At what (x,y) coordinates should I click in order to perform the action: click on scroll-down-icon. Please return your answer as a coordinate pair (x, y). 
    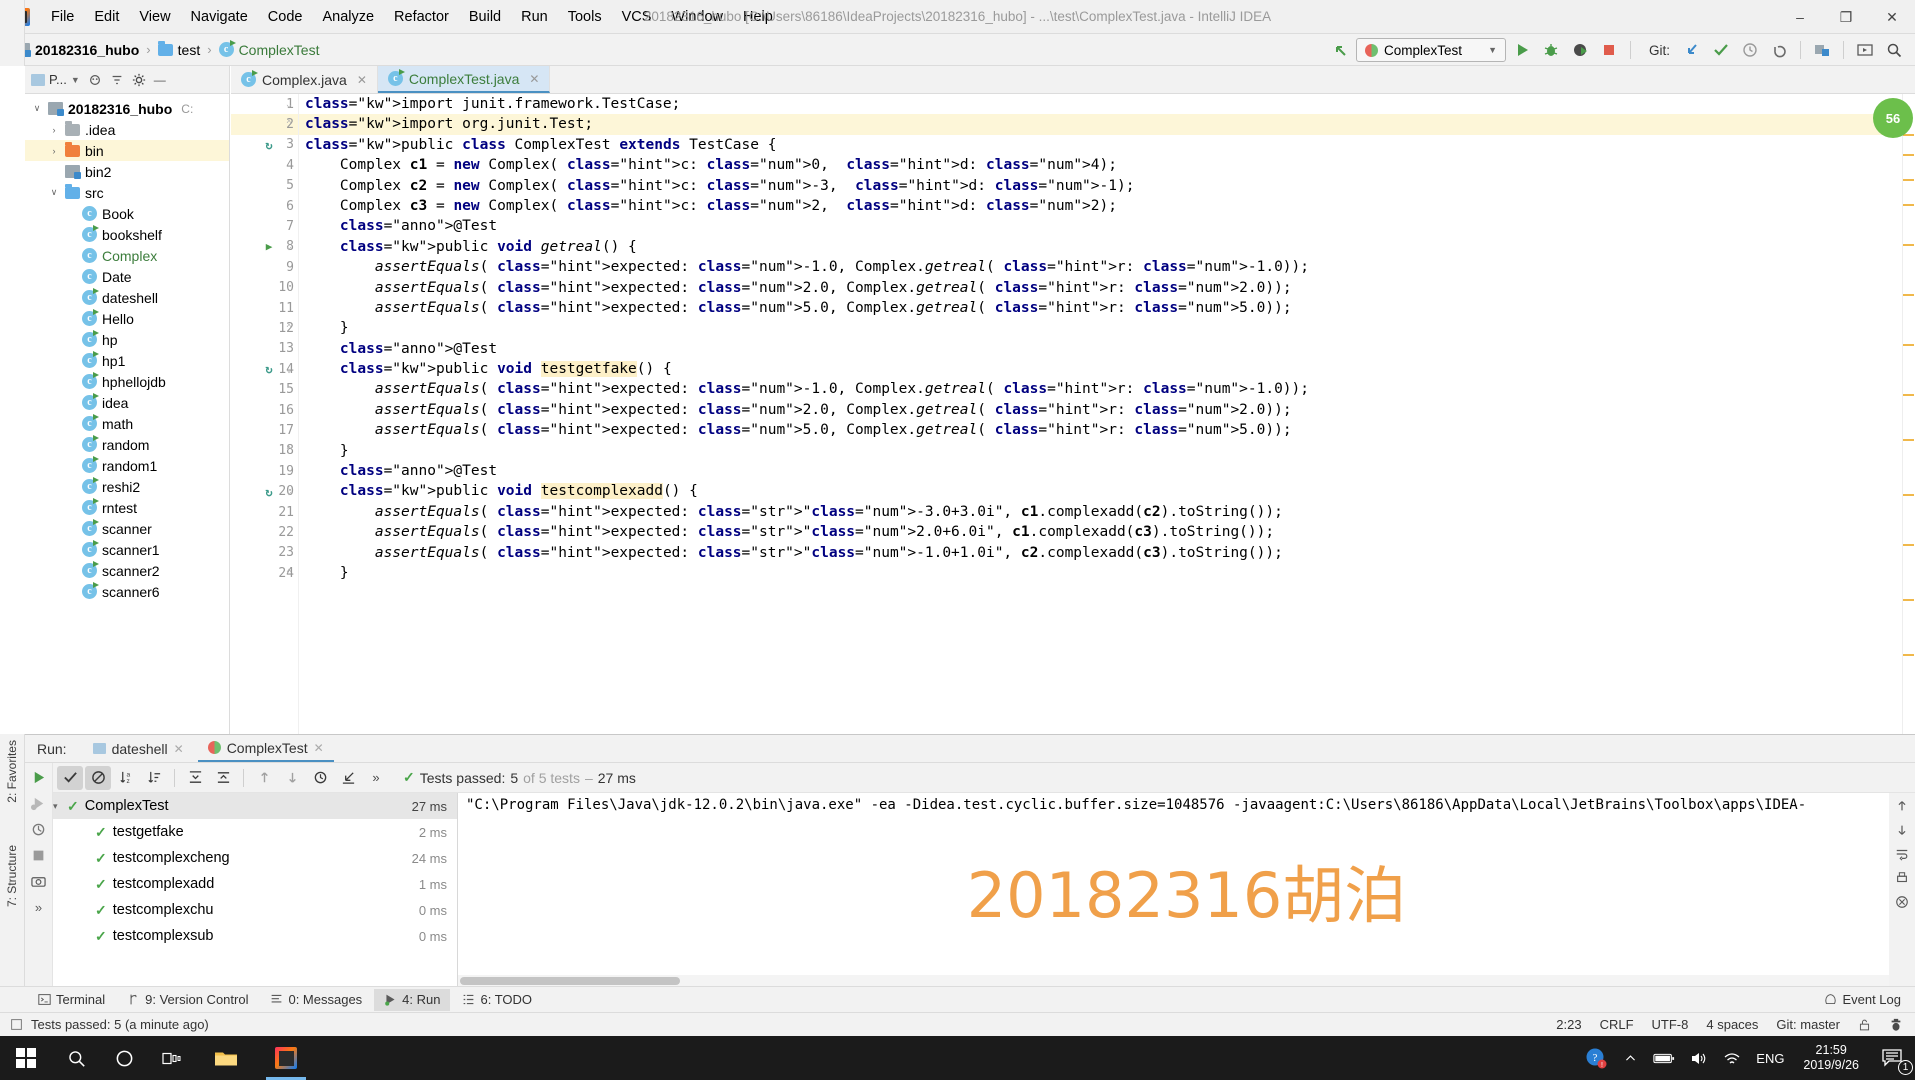
    Looking at the image, I should click on (1902, 830).